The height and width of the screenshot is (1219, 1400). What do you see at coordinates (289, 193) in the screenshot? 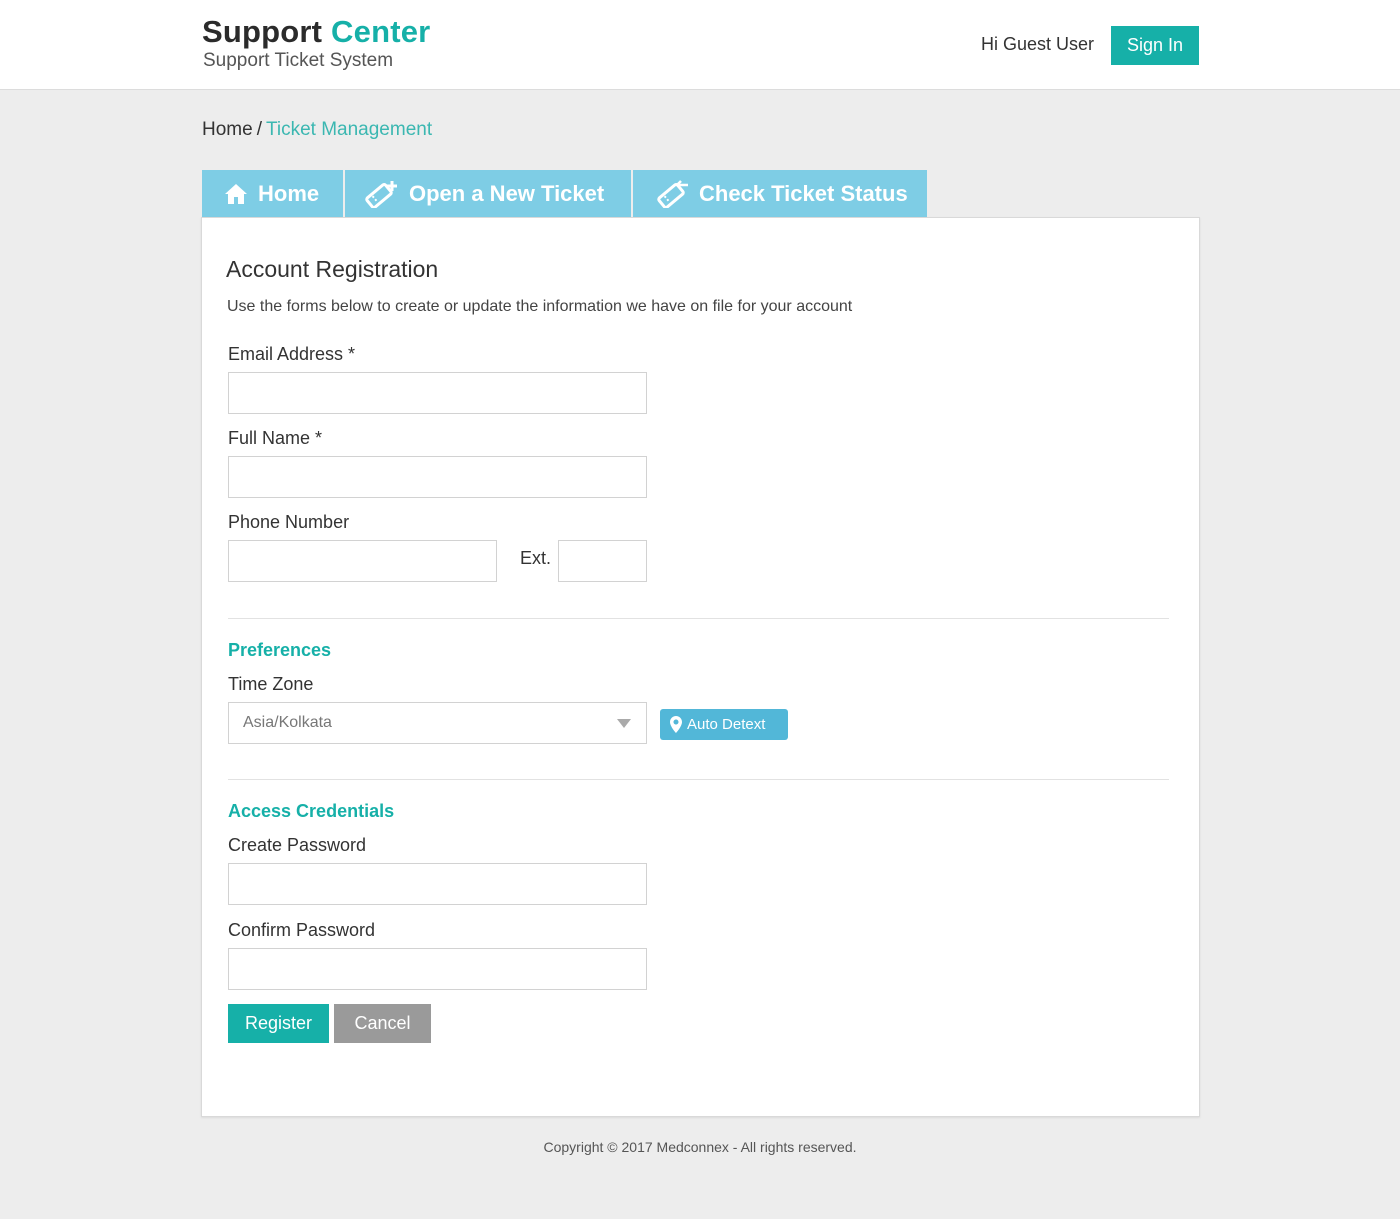
I see `tab-home-label: Home` at bounding box center [289, 193].